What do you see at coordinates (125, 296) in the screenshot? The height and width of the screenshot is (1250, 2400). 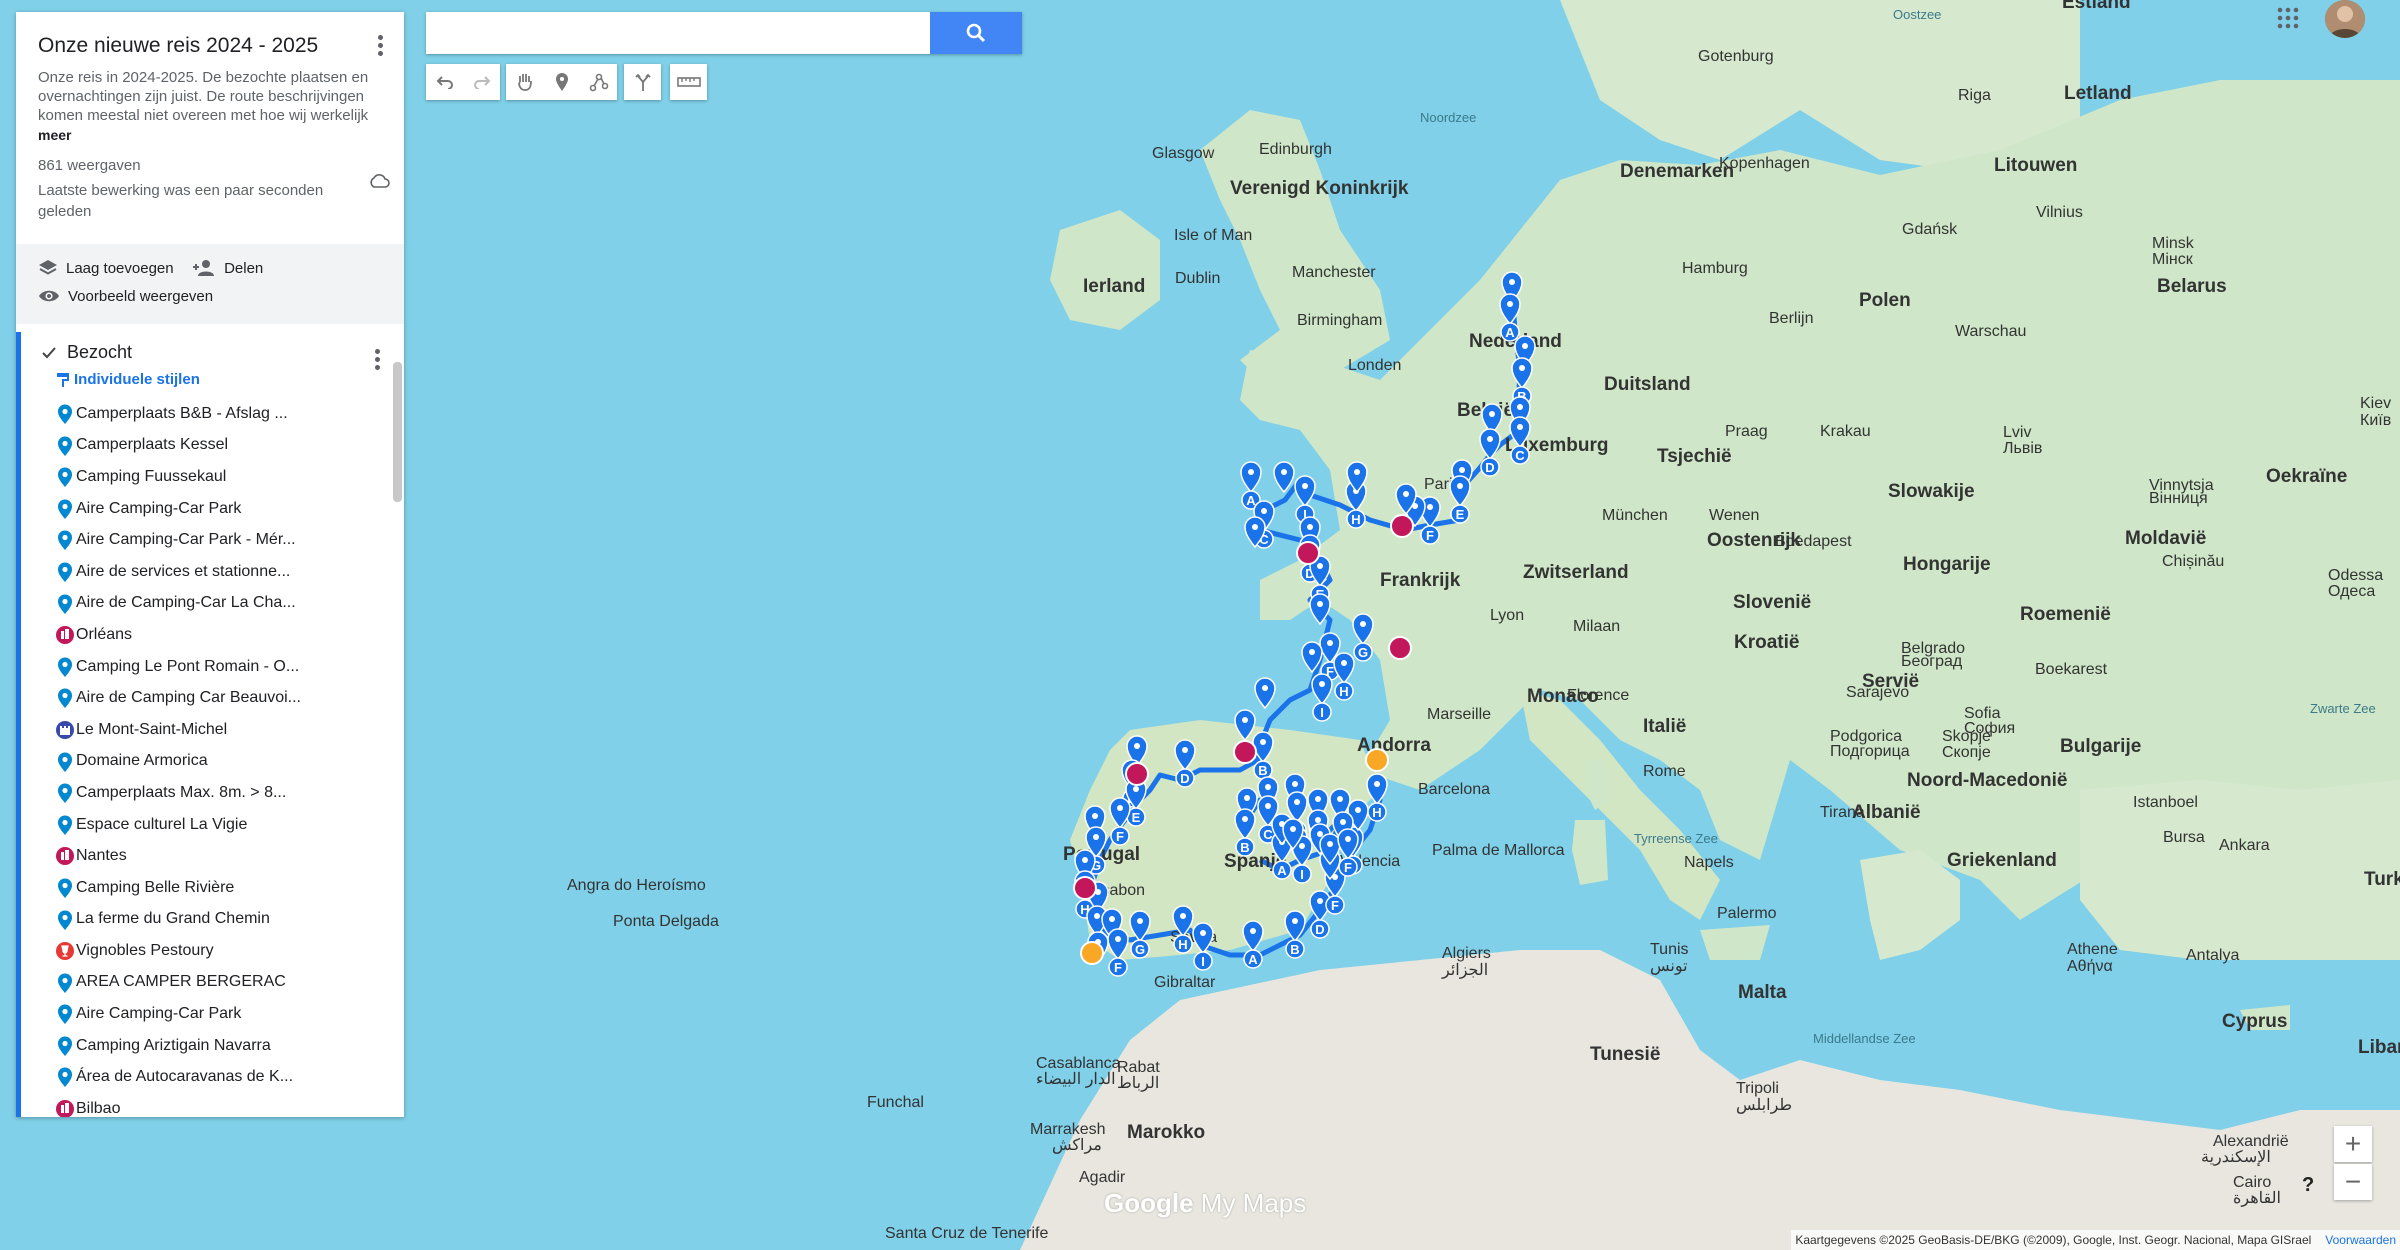 I see `preview-button: Voorbeeld weergeven` at bounding box center [125, 296].